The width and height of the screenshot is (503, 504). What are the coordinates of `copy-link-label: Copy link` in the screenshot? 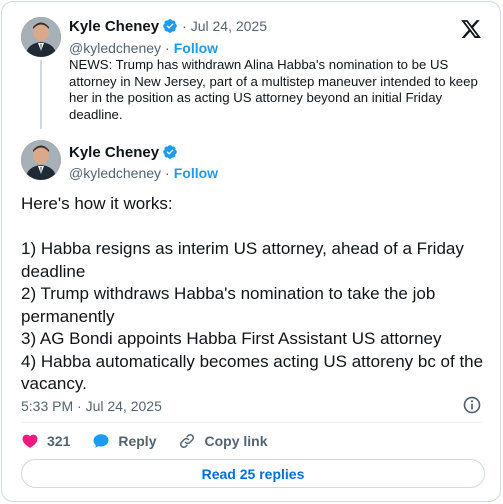 It's located at (236, 441).